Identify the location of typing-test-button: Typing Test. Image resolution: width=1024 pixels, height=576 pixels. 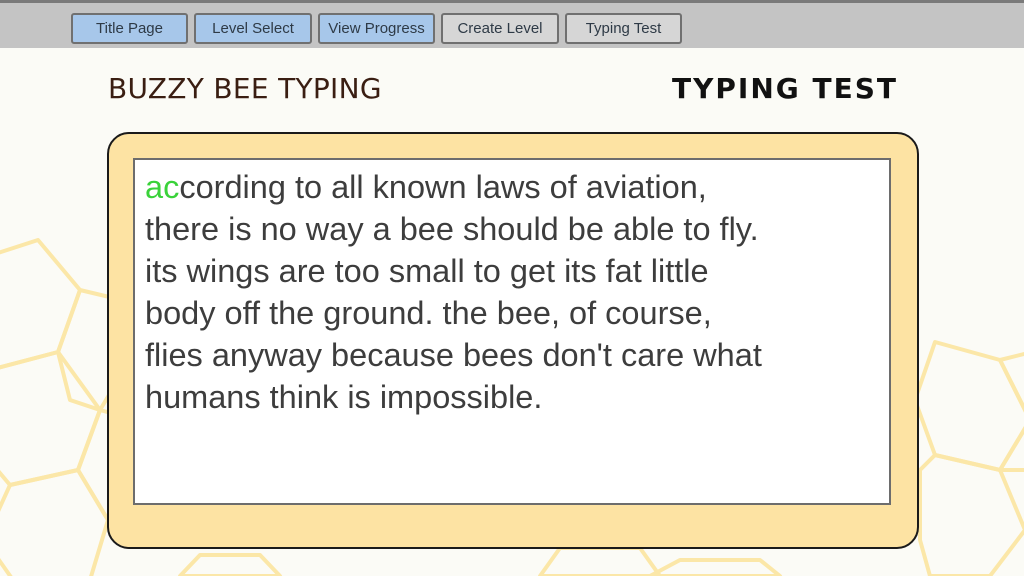
(623, 28).